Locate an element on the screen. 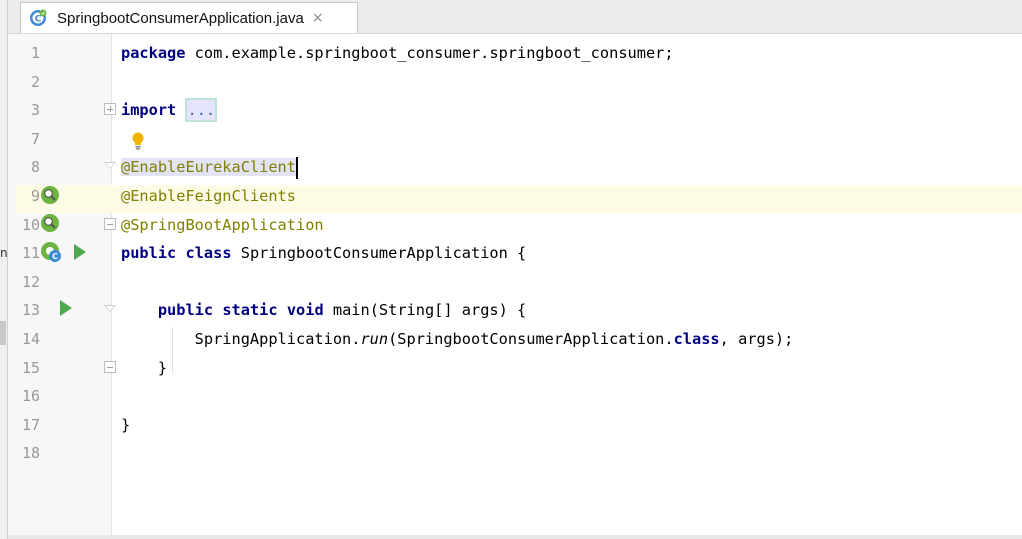  spring-bean-icon: C is located at coordinates (52, 255).